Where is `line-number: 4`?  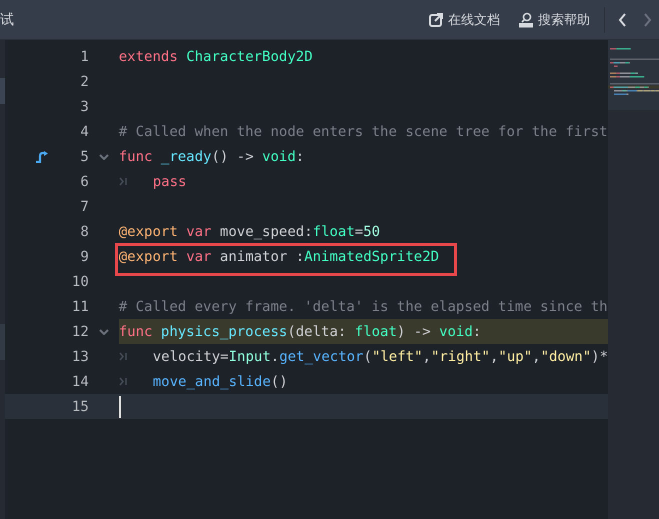 line-number: 4 is located at coordinates (84, 132).